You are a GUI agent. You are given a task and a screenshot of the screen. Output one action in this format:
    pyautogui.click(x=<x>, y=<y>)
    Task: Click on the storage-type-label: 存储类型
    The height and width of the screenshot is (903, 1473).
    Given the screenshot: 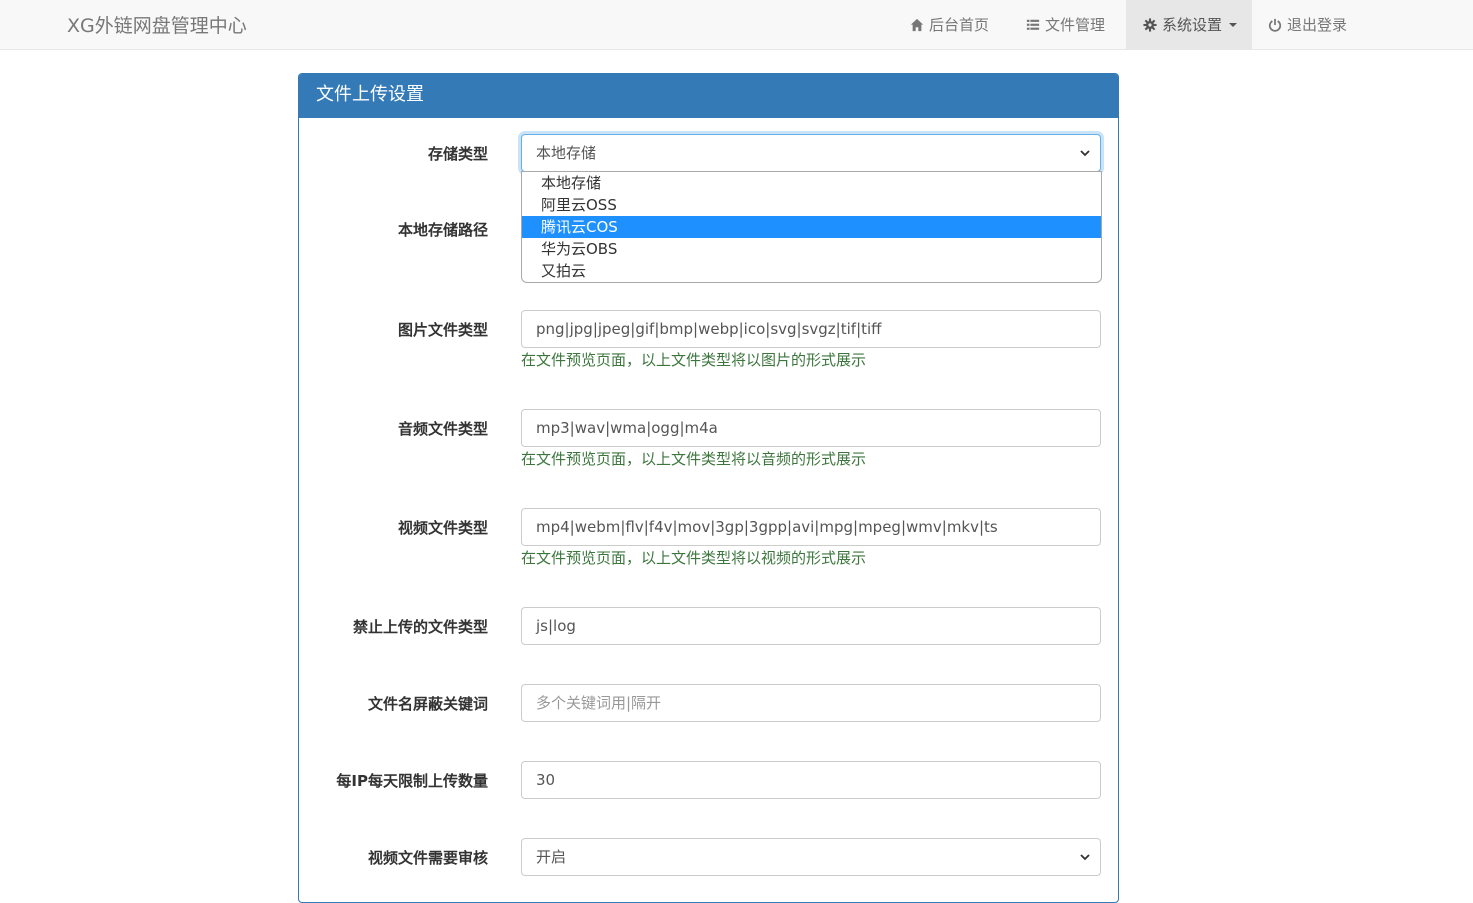 What is the action you would take?
    pyautogui.click(x=457, y=154)
    